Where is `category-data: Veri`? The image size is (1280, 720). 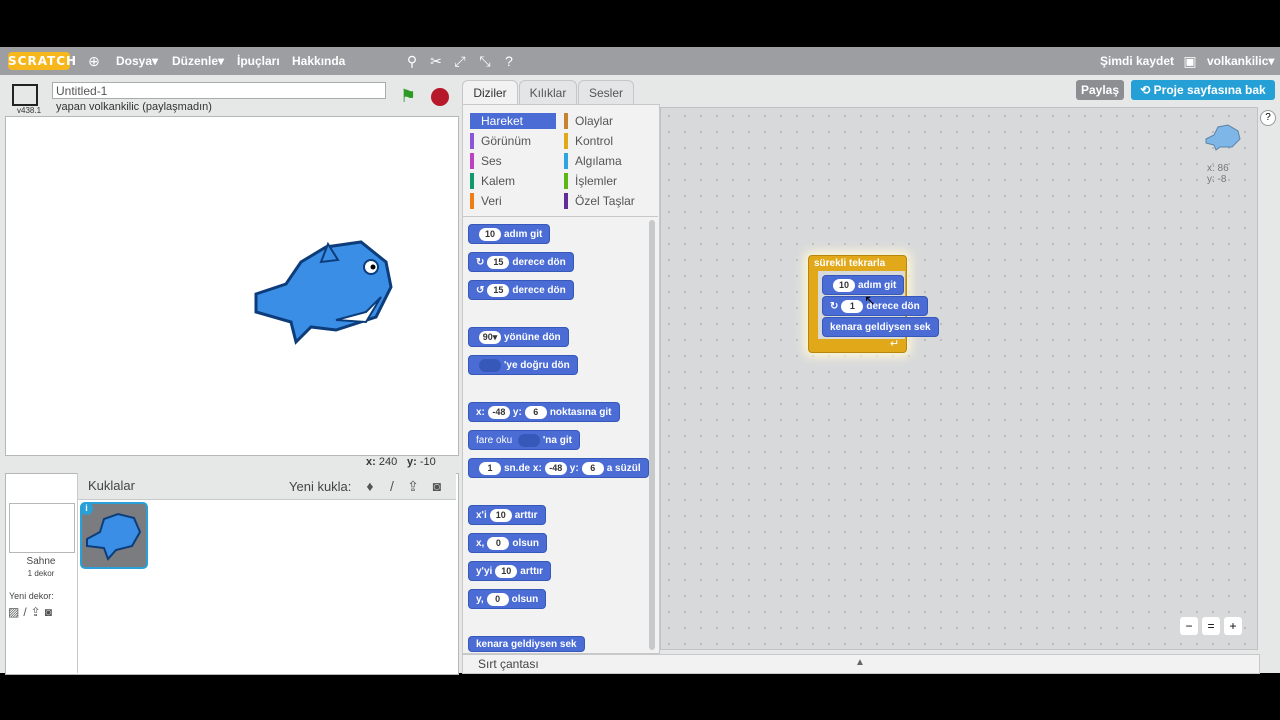
category-data: Veri is located at coordinates (513, 201).